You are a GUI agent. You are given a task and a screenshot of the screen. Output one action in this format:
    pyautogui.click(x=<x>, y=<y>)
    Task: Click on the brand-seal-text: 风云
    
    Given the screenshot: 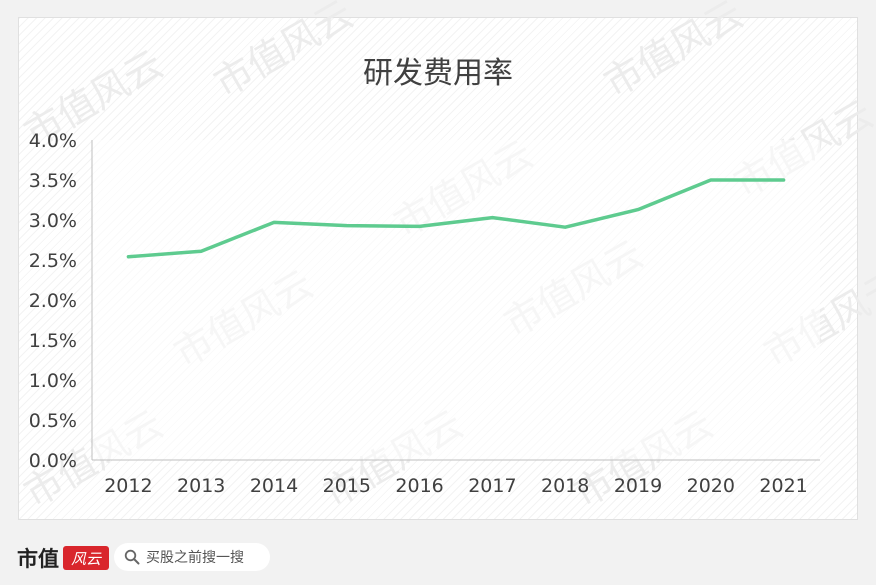 What is the action you would take?
    pyautogui.click(x=85, y=558)
    